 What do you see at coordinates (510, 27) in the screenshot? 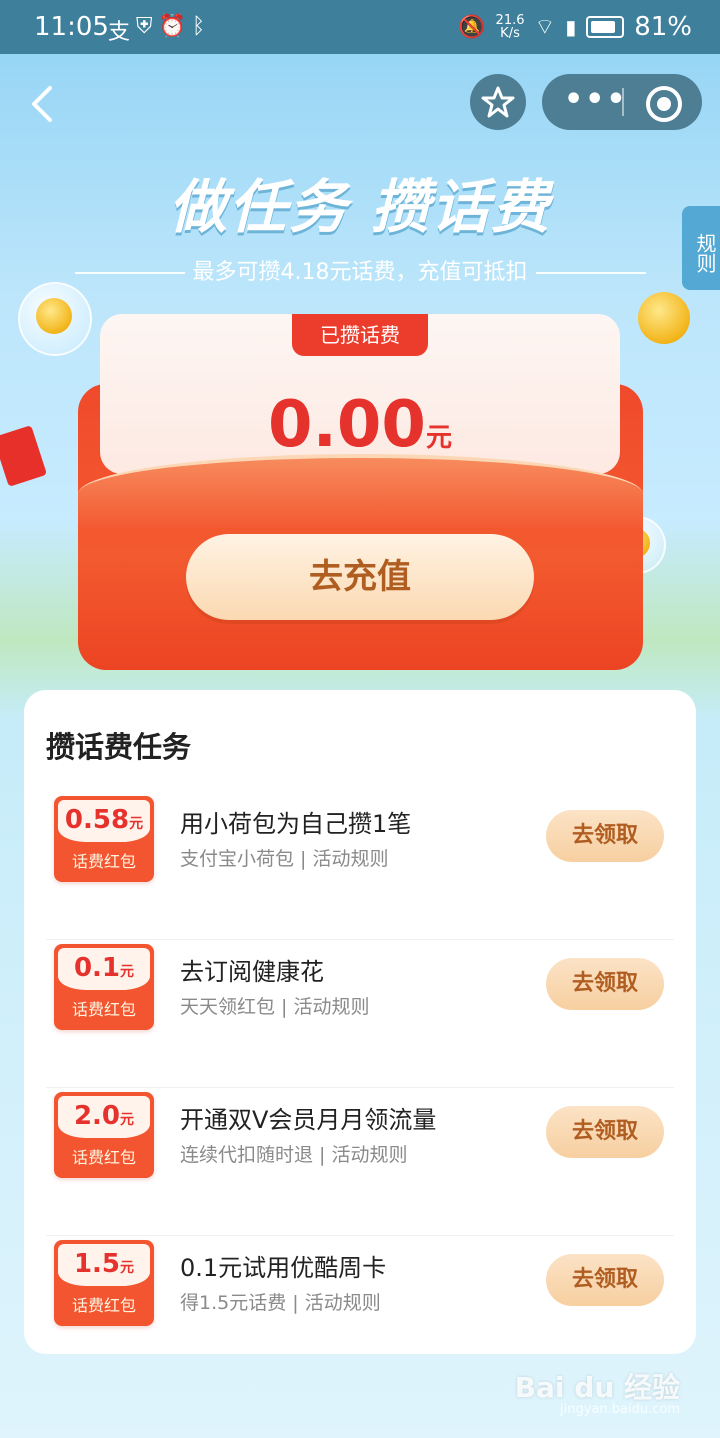
I see `network-speed: 21.6 K/s` at bounding box center [510, 27].